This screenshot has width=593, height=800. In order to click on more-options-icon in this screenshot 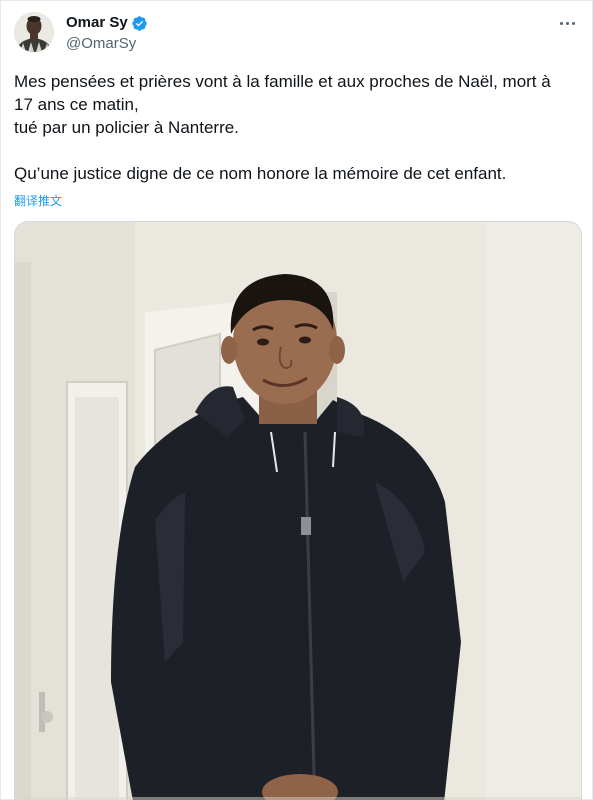, I will do `click(567, 23)`.